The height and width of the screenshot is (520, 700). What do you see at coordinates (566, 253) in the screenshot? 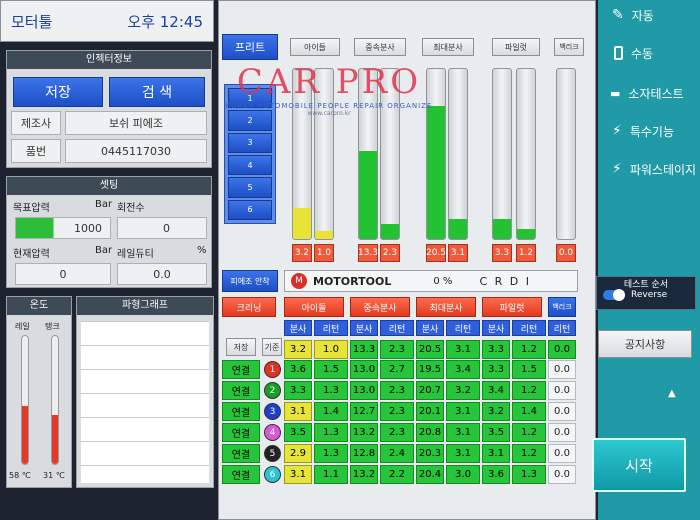
I see `flow-bar-value: 0.0` at bounding box center [566, 253].